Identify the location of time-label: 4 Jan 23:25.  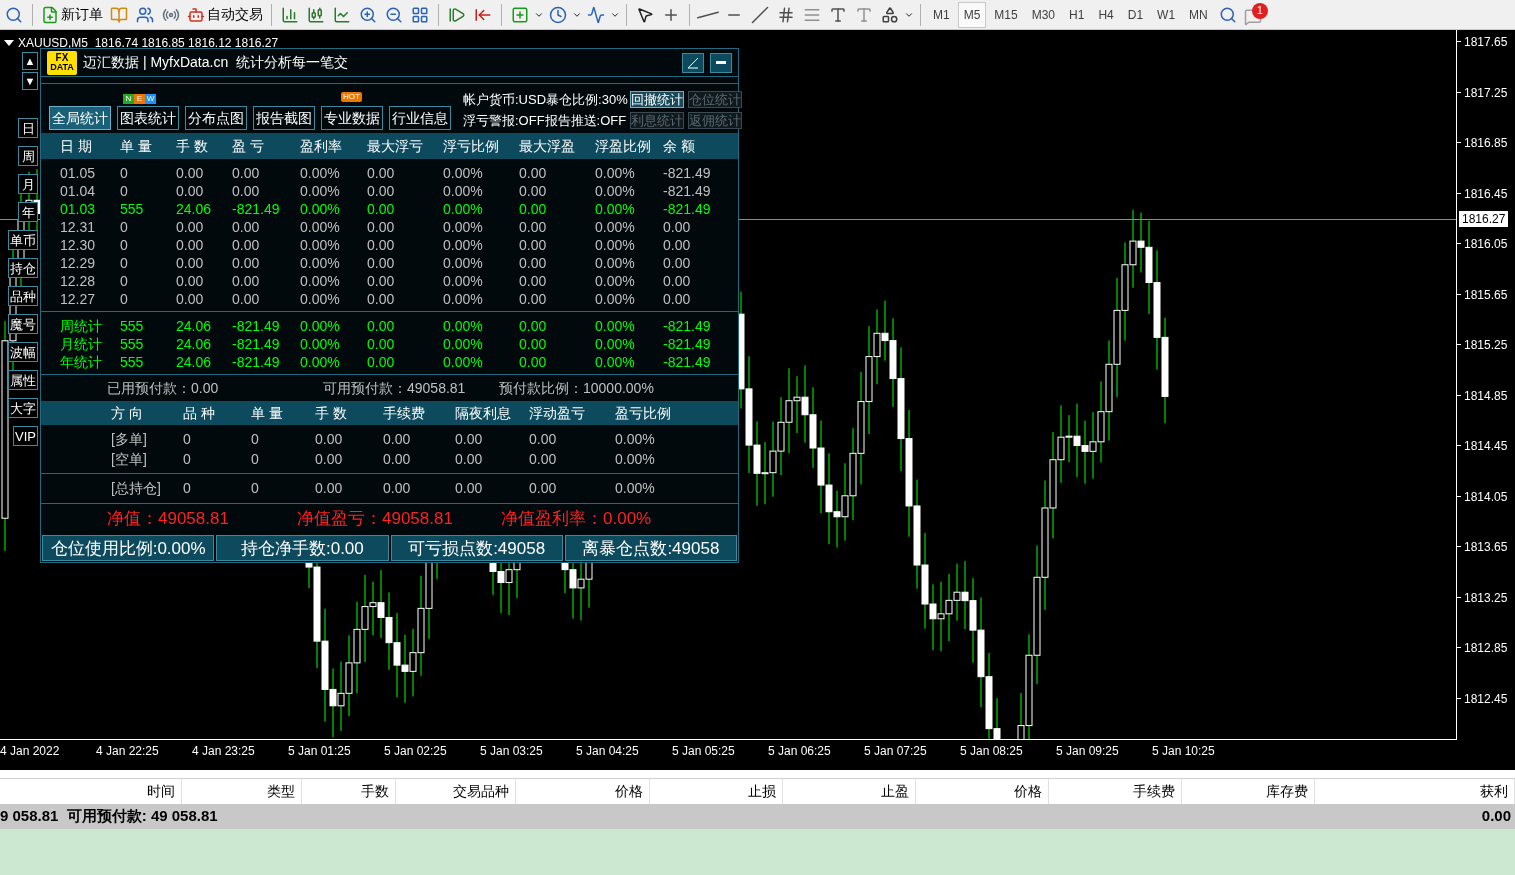
(223, 751).